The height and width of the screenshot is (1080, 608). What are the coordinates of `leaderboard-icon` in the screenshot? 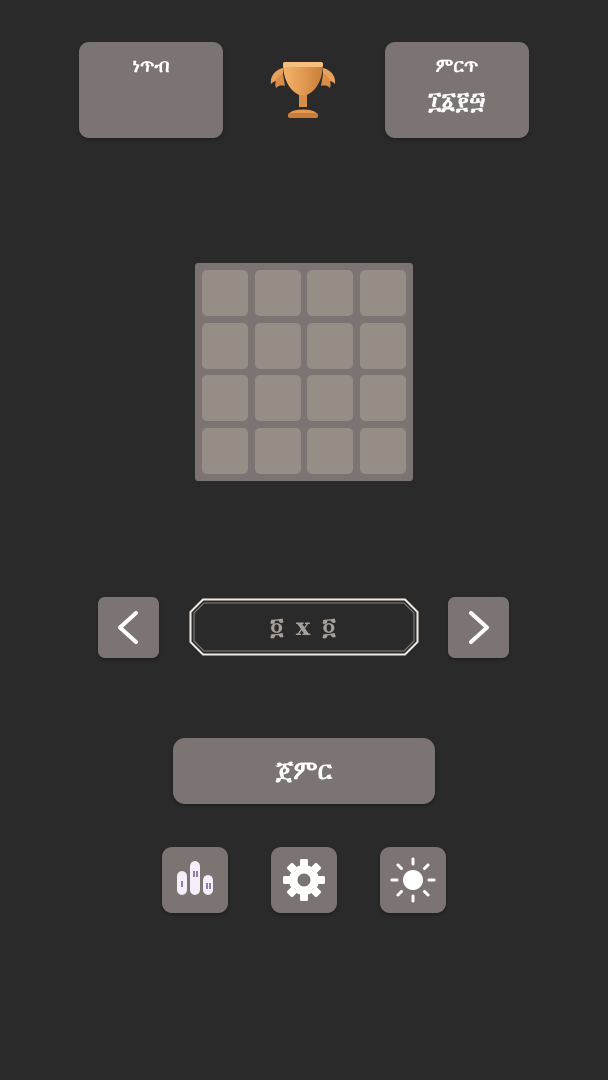 It's located at (195, 878).